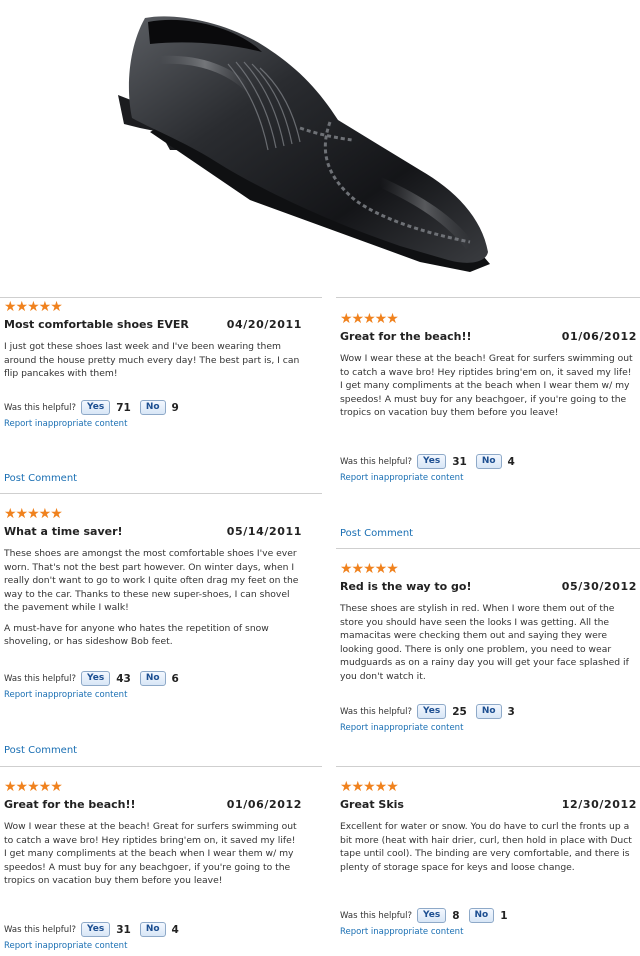 Image resolution: width=640 pixels, height=956 pixels. Describe the element at coordinates (96, 324) in the screenshot. I see `review-title: Most comfortable shoes EVER` at that location.